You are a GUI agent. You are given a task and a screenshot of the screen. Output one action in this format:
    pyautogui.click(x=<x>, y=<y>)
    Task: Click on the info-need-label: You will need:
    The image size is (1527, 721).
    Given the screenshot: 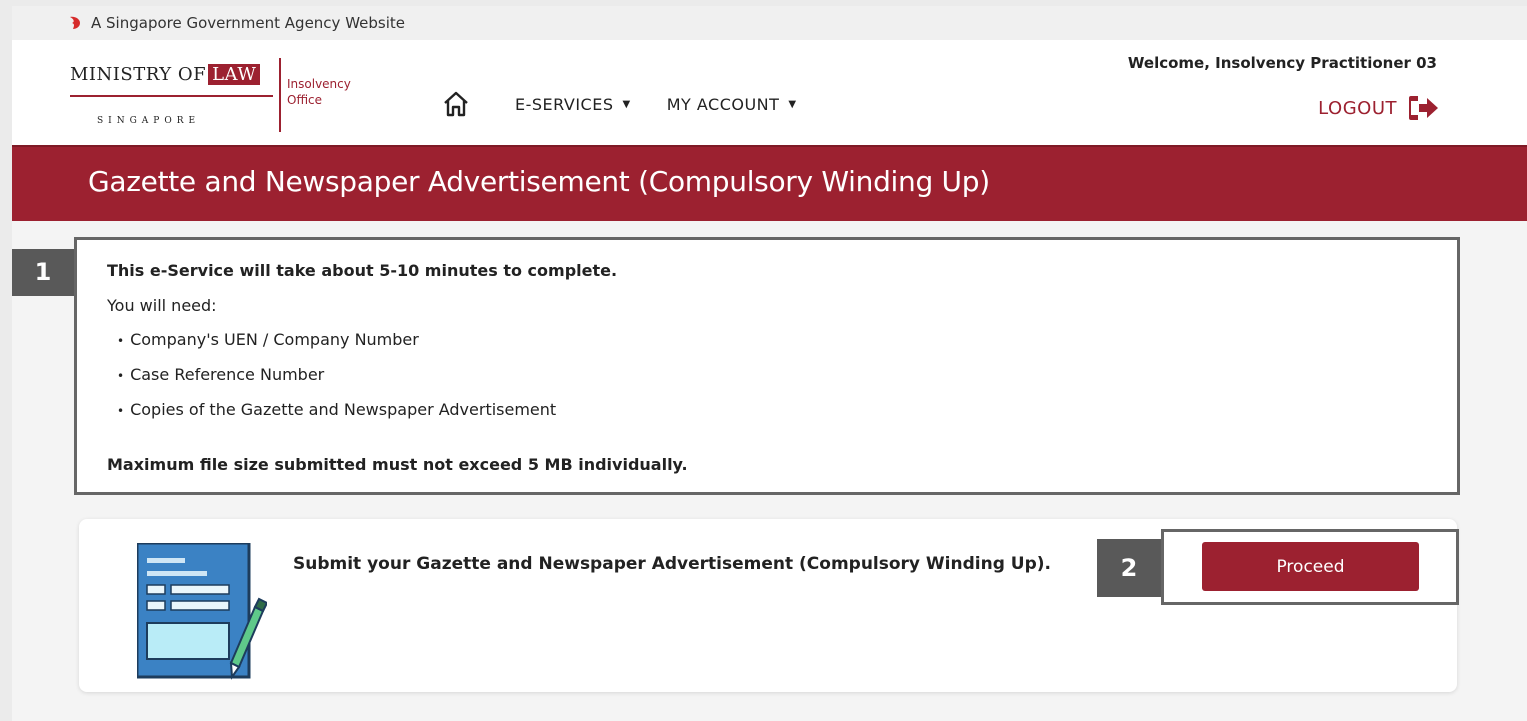 What is the action you would take?
    pyautogui.click(x=162, y=305)
    